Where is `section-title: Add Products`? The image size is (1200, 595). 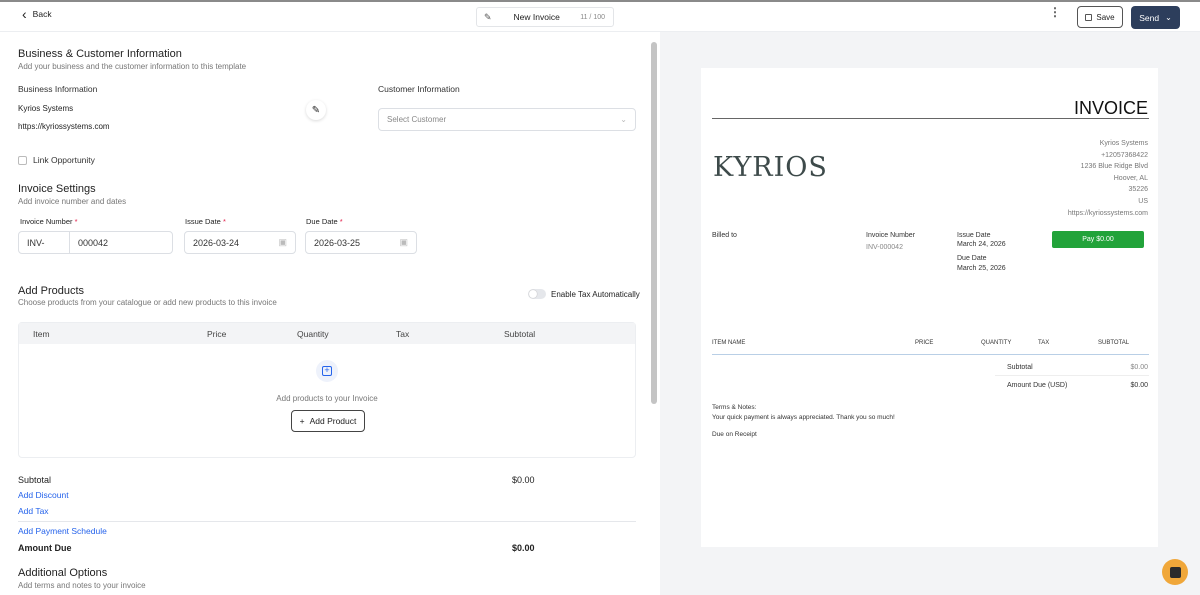
section-title: Add Products is located at coordinates (51, 291).